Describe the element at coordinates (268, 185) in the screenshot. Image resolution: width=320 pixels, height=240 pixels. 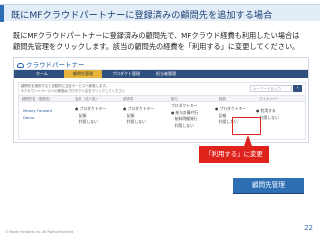
I see `section-label: 顧問先管理` at that location.